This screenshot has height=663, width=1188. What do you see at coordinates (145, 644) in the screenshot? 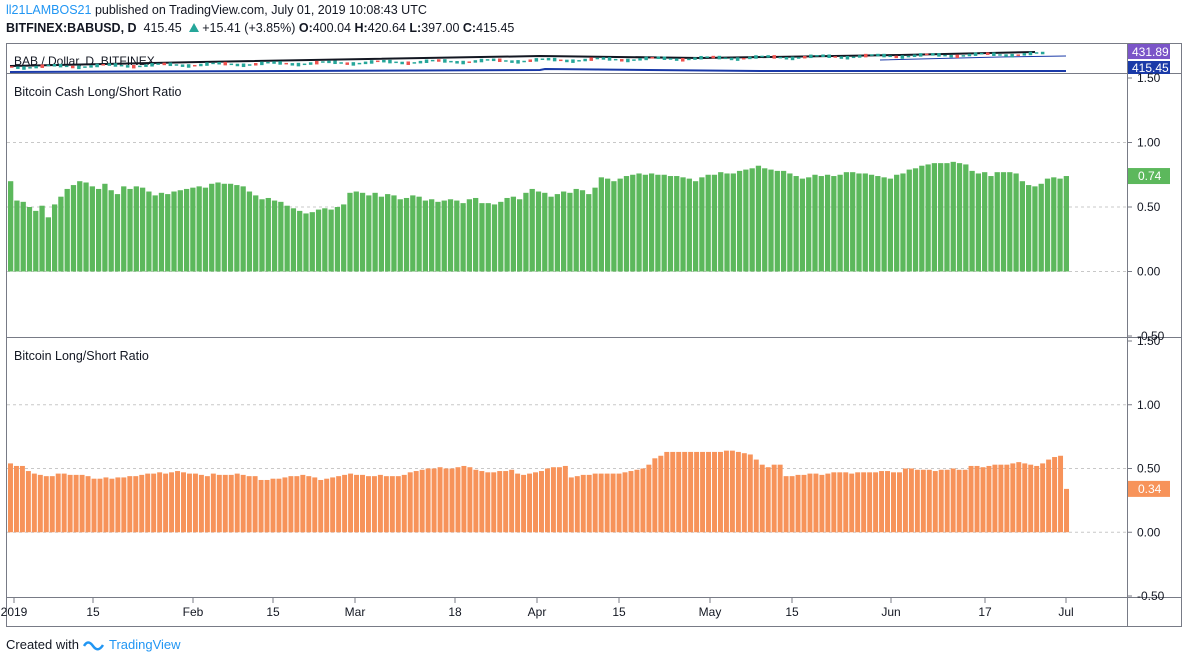
I see `tradingview-link: TradingView` at bounding box center [145, 644].